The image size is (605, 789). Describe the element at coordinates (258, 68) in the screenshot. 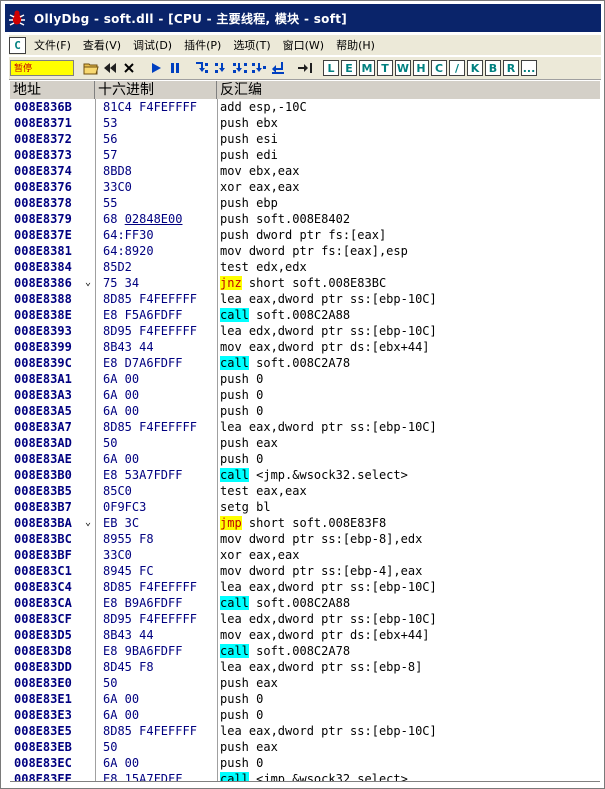

I see `trace-over-icon` at that location.